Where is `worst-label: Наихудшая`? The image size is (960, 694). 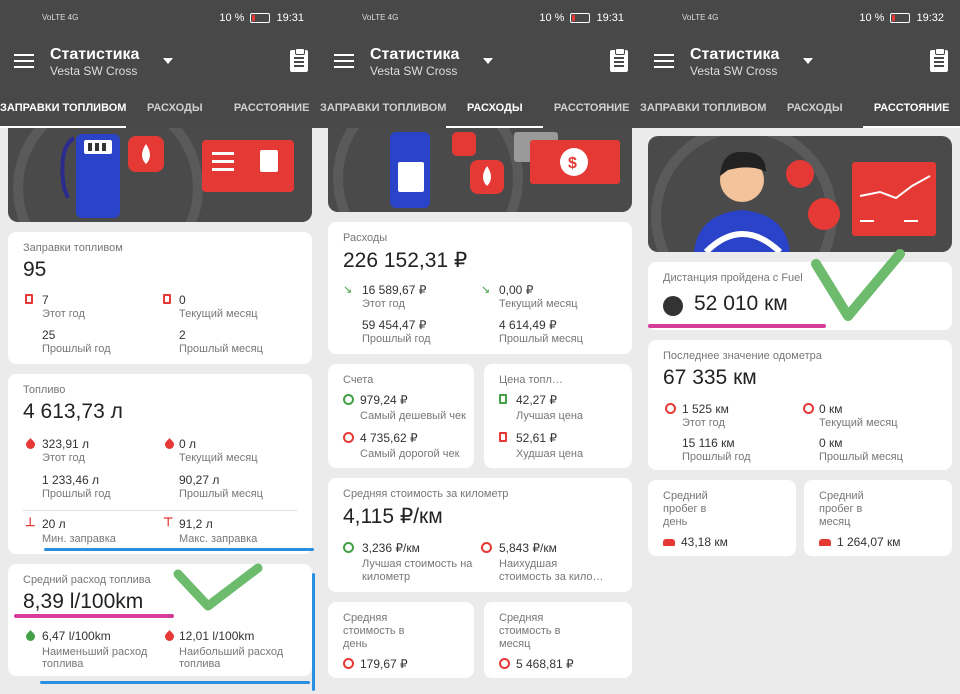 worst-label: Наихудшая is located at coordinates (528, 564).